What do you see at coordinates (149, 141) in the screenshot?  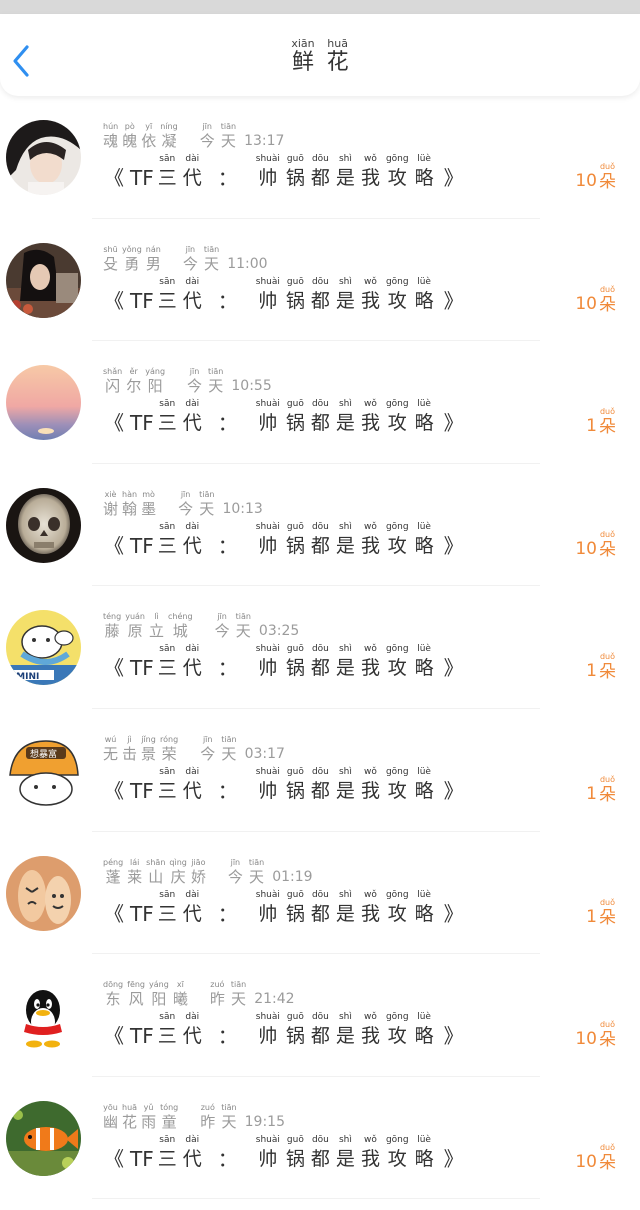 I see `hanzi: 依` at bounding box center [149, 141].